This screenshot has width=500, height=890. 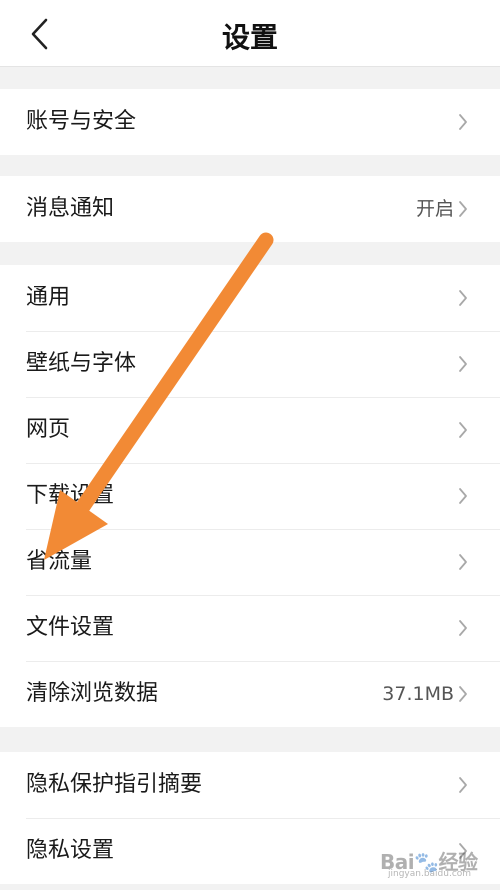 What do you see at coordinates (59, 561) in the screenshot?
I see `settings-item-label: 省流量` at bounding box center [59, 561].